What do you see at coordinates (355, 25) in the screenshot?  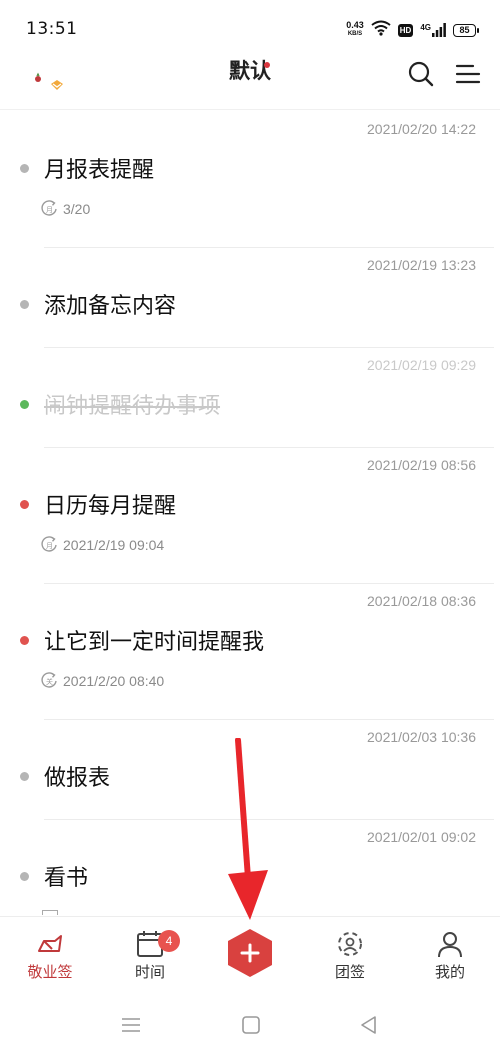 I see `net-speed-value: 0.43` at bounding box center [355, 25].